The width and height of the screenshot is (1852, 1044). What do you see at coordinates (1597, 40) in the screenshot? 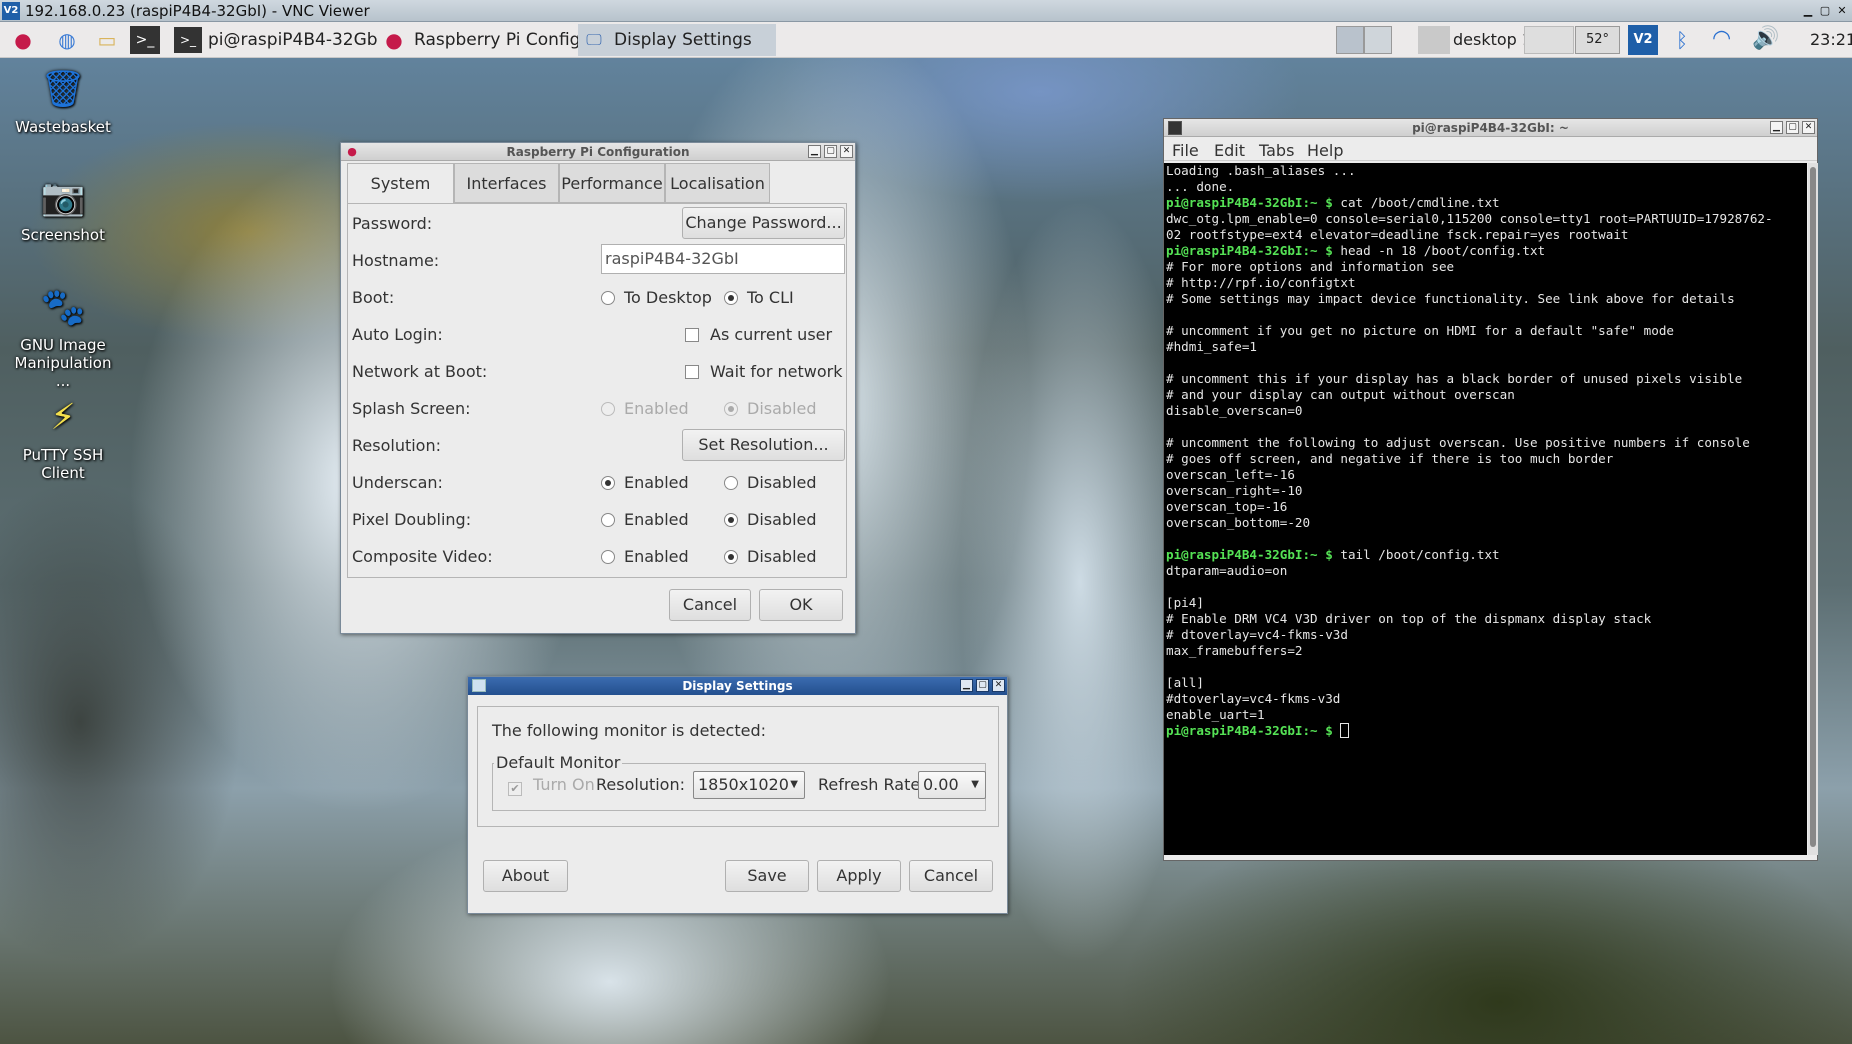
I see `cpu-temp-widget: 52°` at bounding box center [1597, 40].